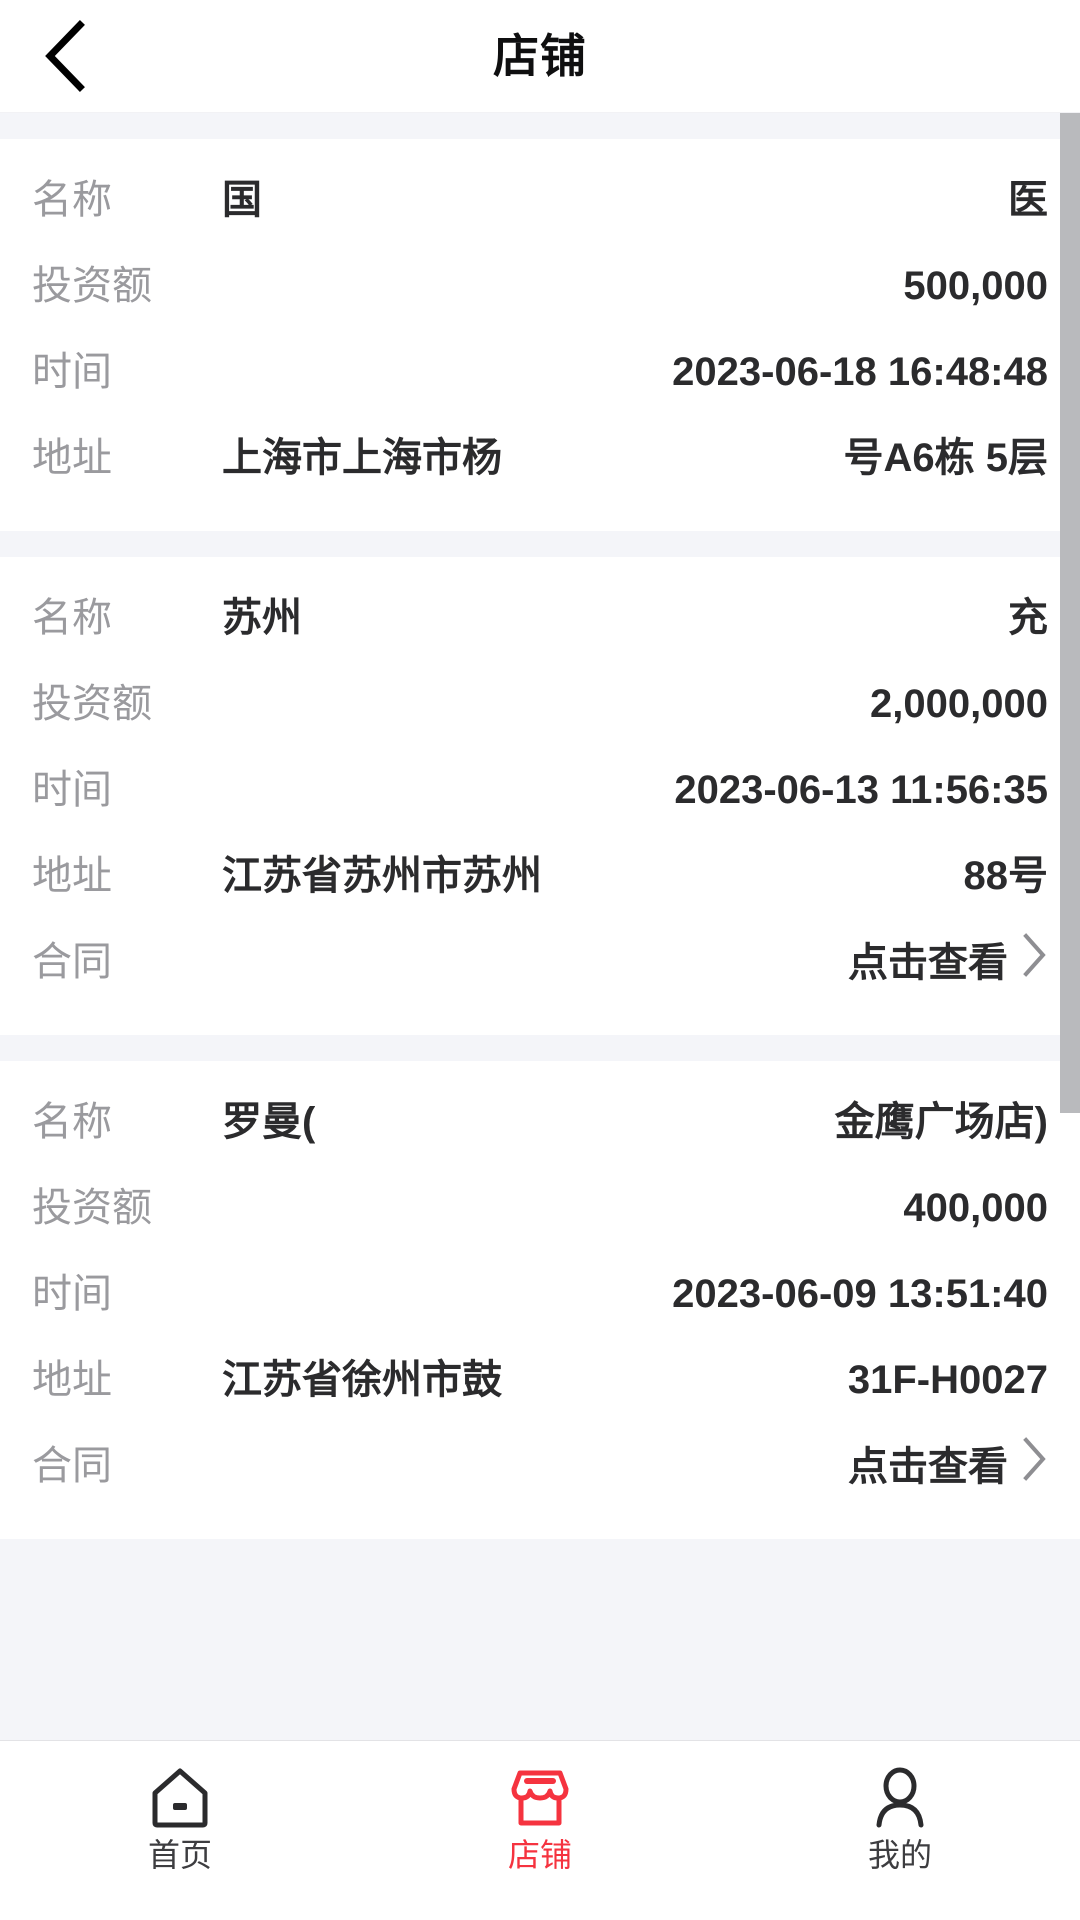 This screenshot has width=1080, height=1920. I want to click on row-address: 地址 江苏省苏州市苏州 88号, so click(540, 880).